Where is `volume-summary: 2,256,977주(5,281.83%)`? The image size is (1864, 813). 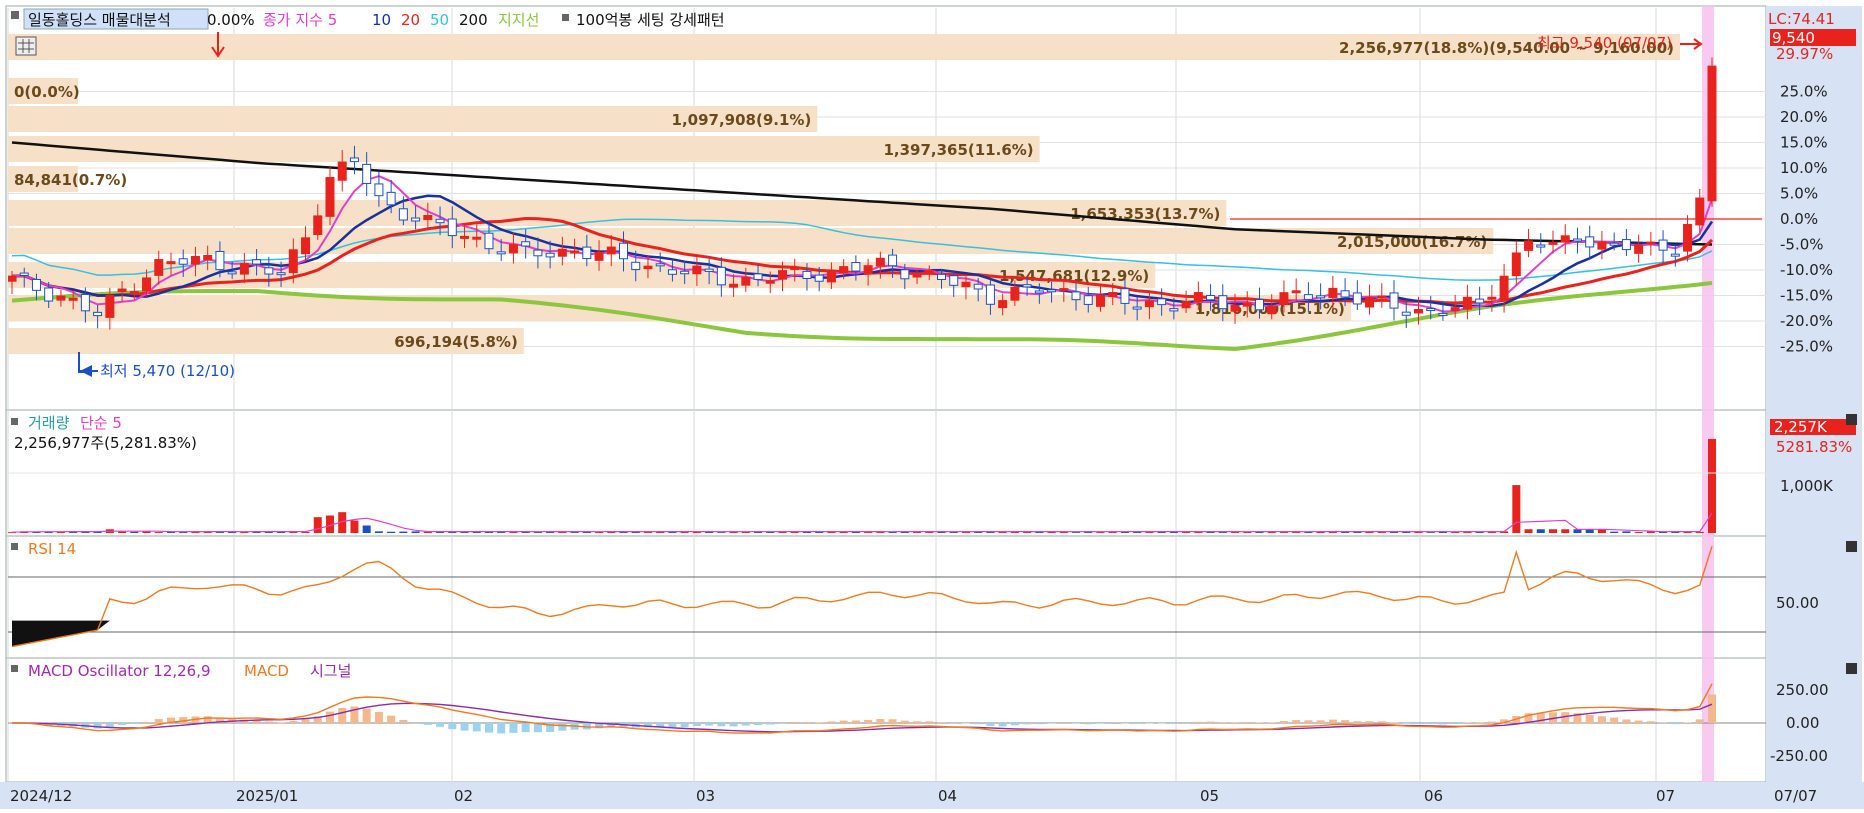 volume-summary: 2,256,977주(5,281.83%) is located at coordinates (105, 443).